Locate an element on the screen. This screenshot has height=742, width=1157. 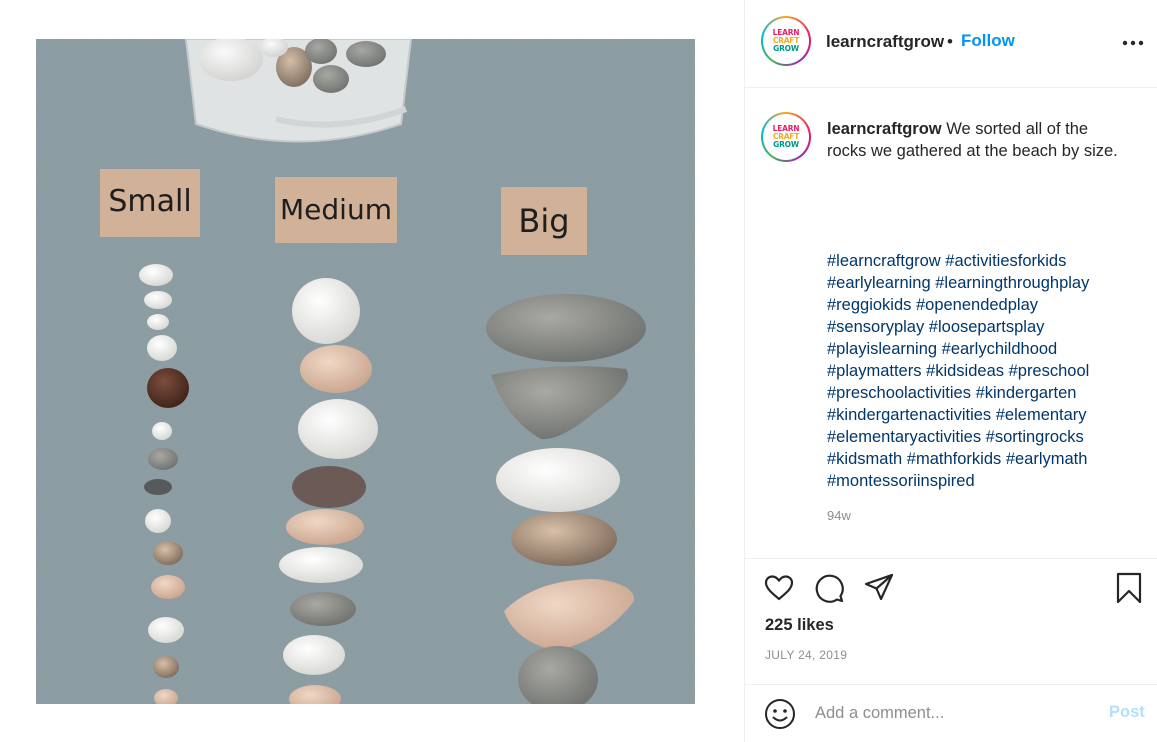
avatar-logo: LEARN CRAFT GROW is located at coordinates (786, 41).